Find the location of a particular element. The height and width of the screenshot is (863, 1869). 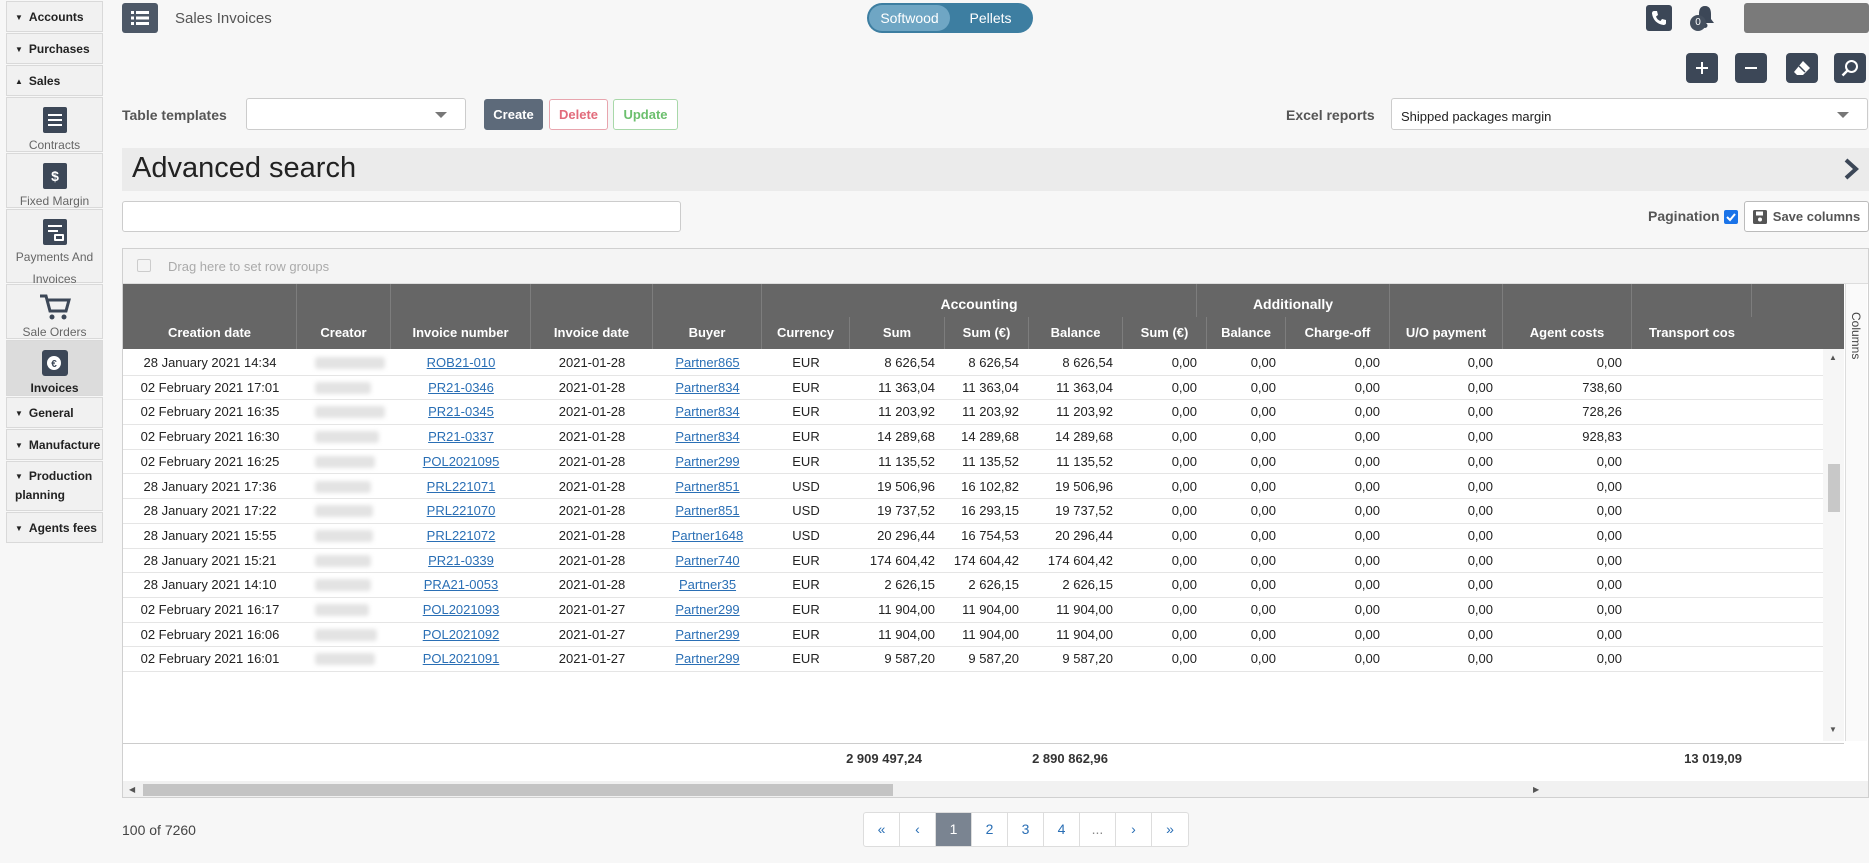

page-item: 2 is located at coordinates (990, 829).